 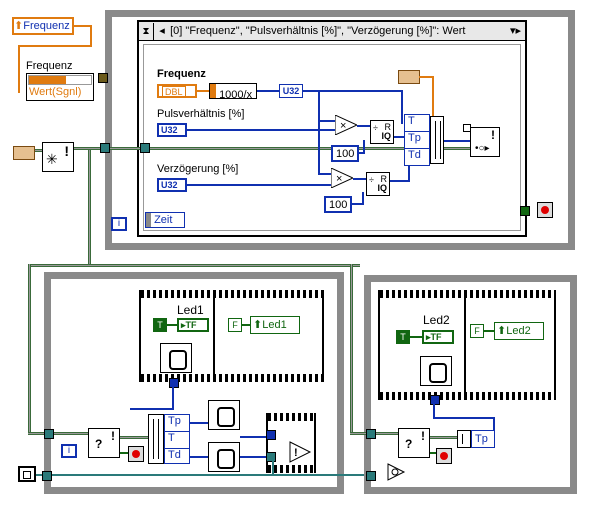 I want to click on formula-node: 1000/x, so click(x=233, y=92).